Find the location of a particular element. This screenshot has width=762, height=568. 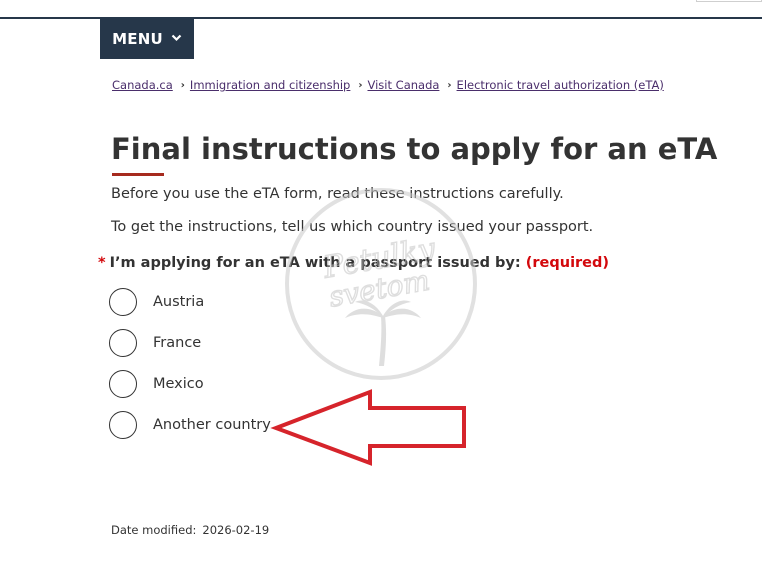

radio-label: France is located at coordinates (177, 343).